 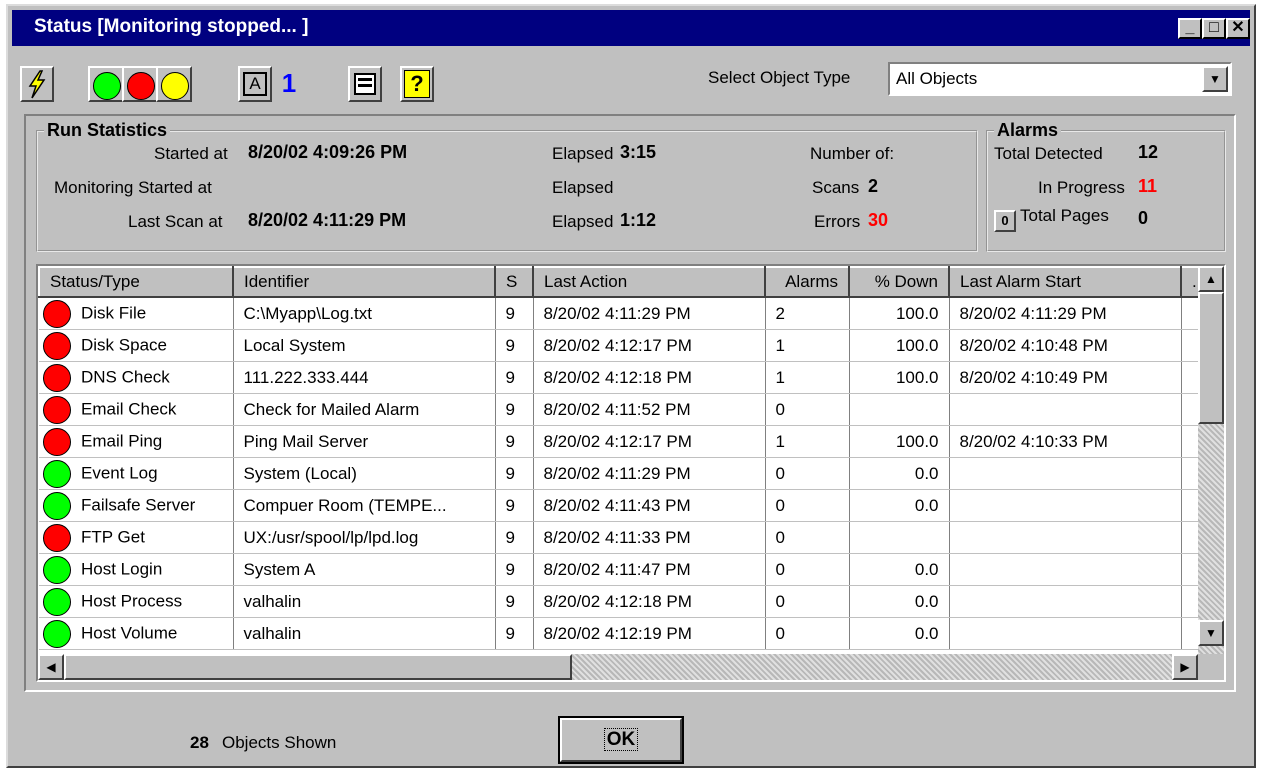 I want to click on sort-numeric-button: 1, so click(x=289, y=84).